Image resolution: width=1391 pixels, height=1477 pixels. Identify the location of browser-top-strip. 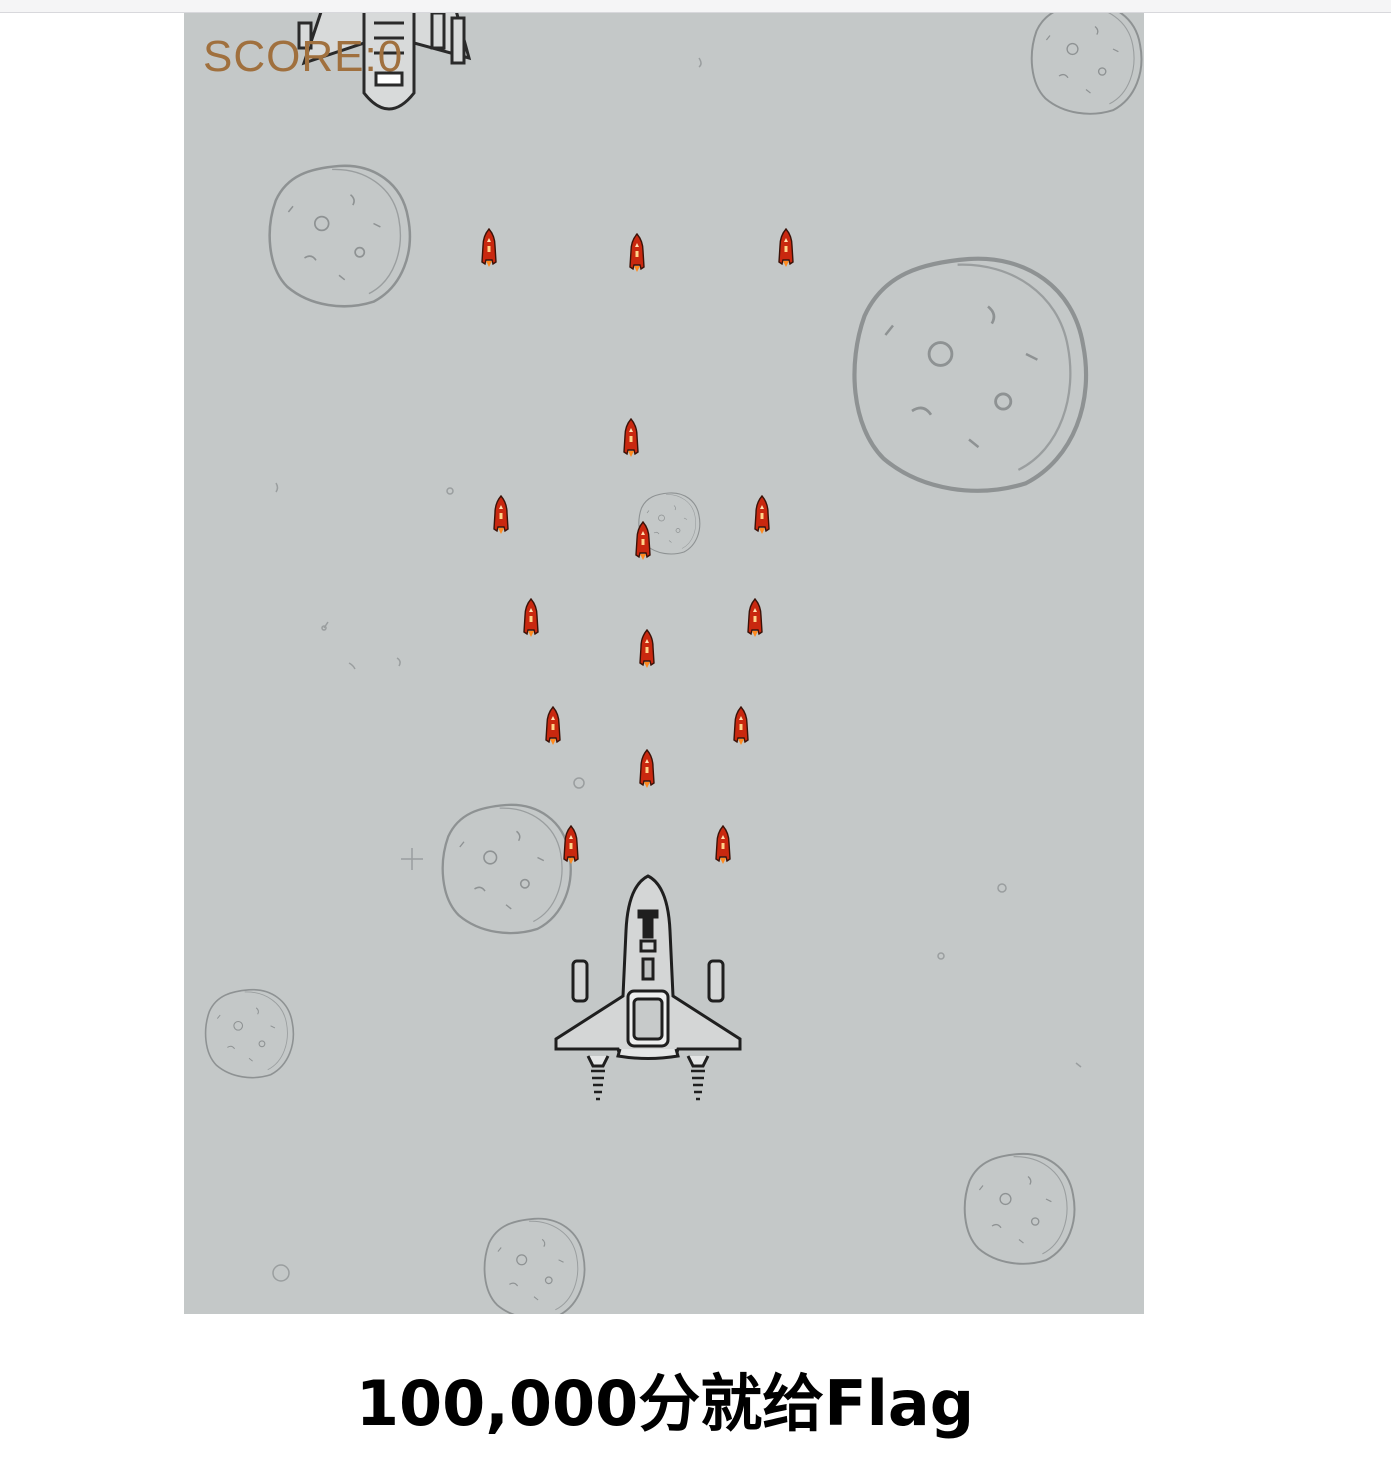
(695, 6).